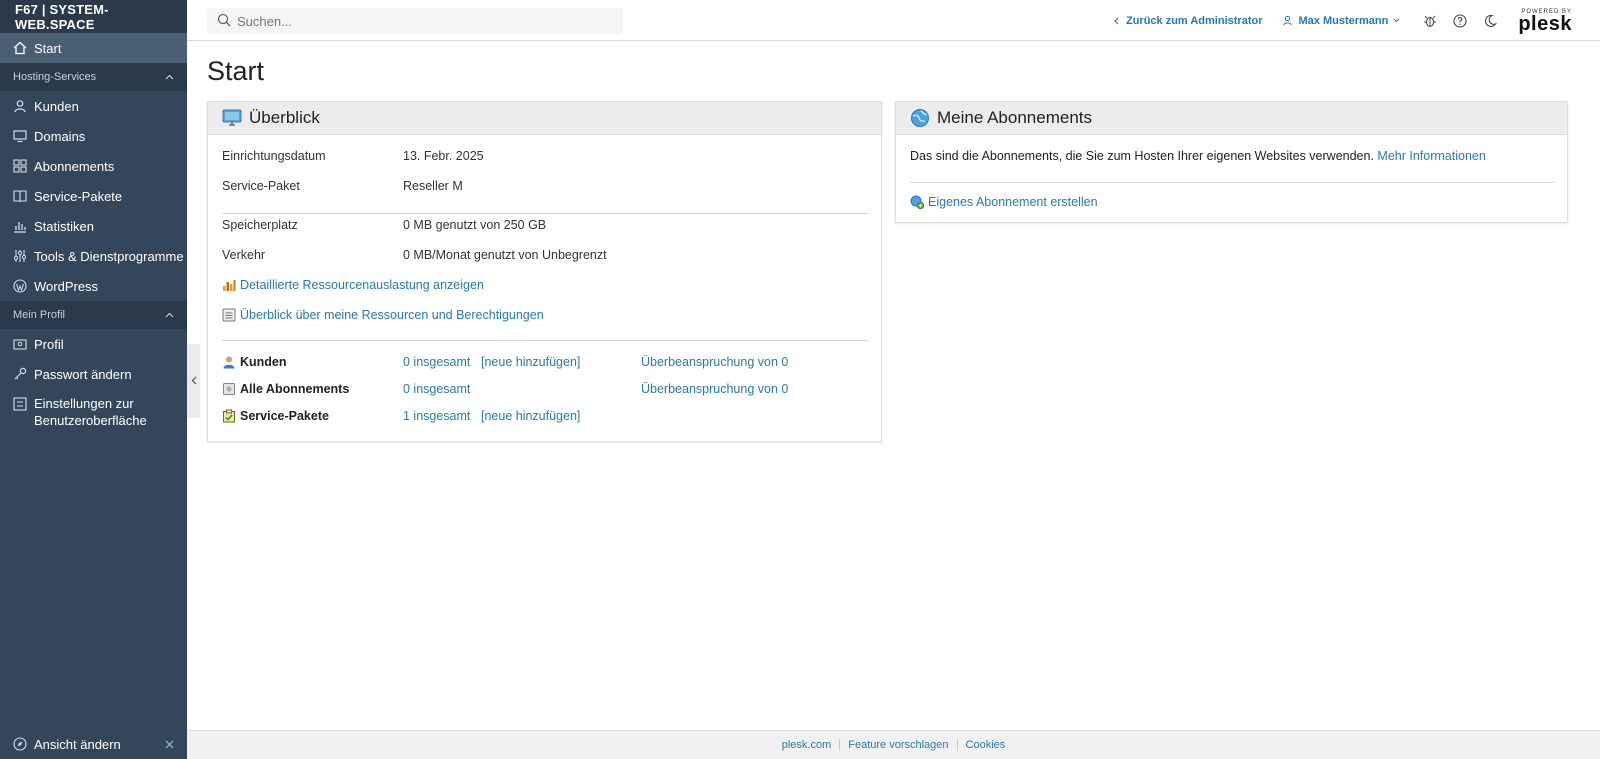  Describe the element at coordinates (1231, 118) in the screenshot. I see `subscriptions-panel-header: Meine Abonnements` at that location.